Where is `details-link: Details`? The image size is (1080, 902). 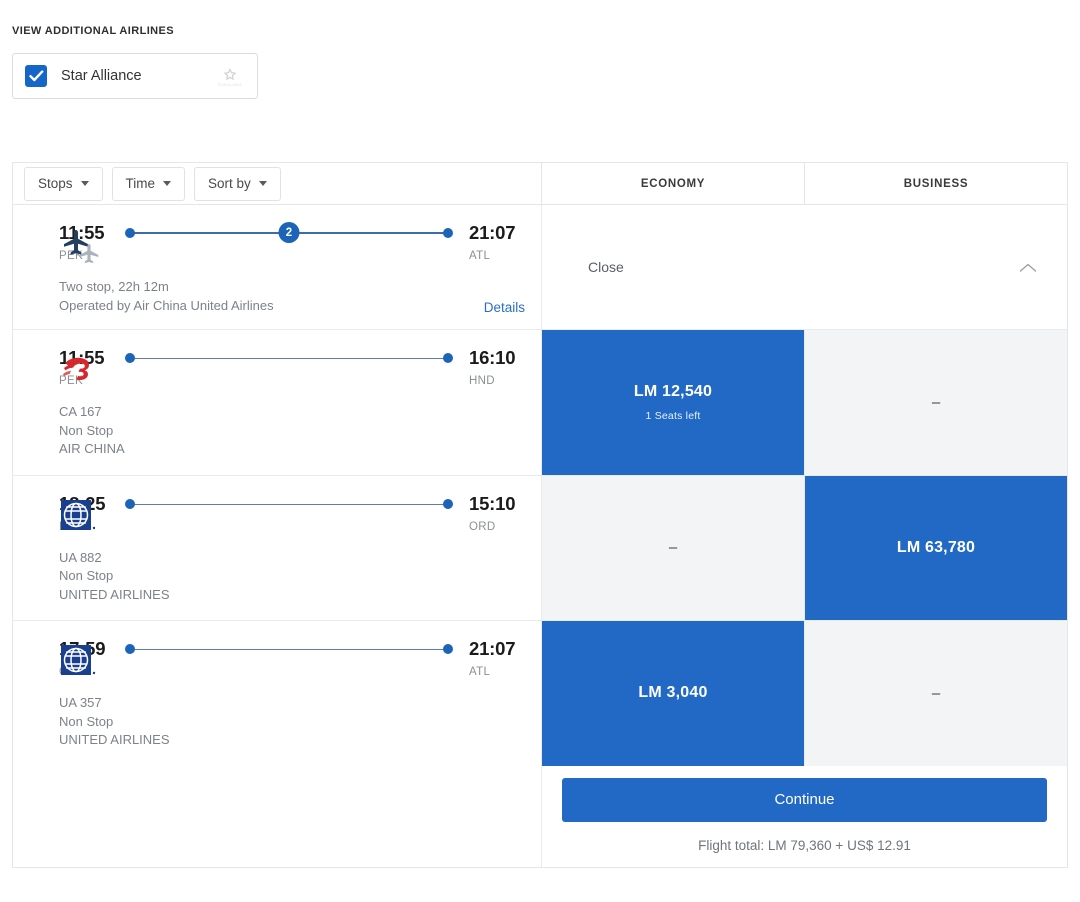
details-link: Details is located at coordinates (504, 307).